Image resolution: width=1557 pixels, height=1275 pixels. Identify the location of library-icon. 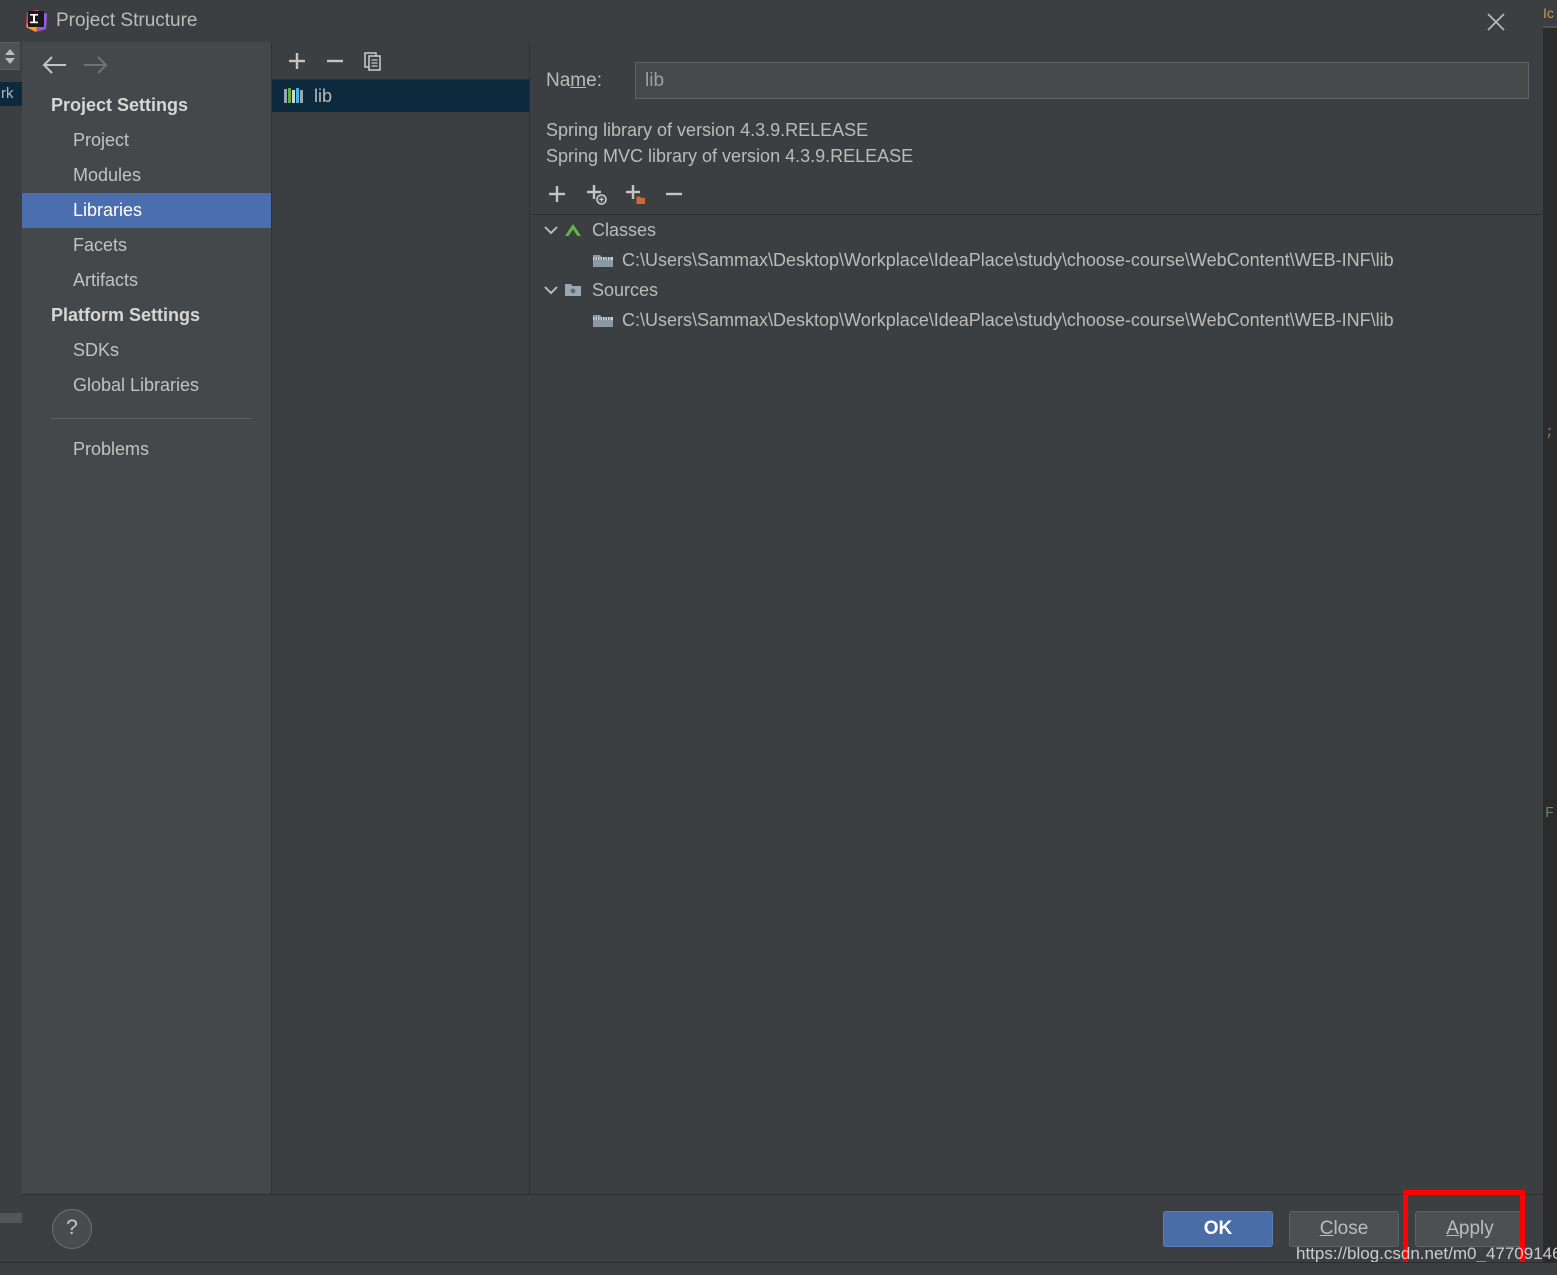
(294, 96).